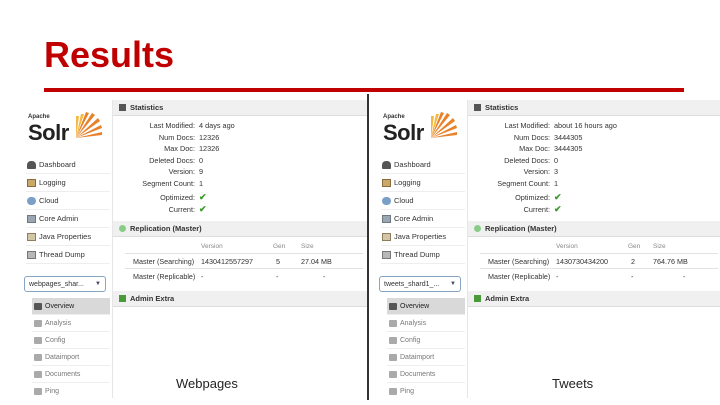 This screenshot has height=405, width=720. I want to click on statistics-icon, so click(122, 107).